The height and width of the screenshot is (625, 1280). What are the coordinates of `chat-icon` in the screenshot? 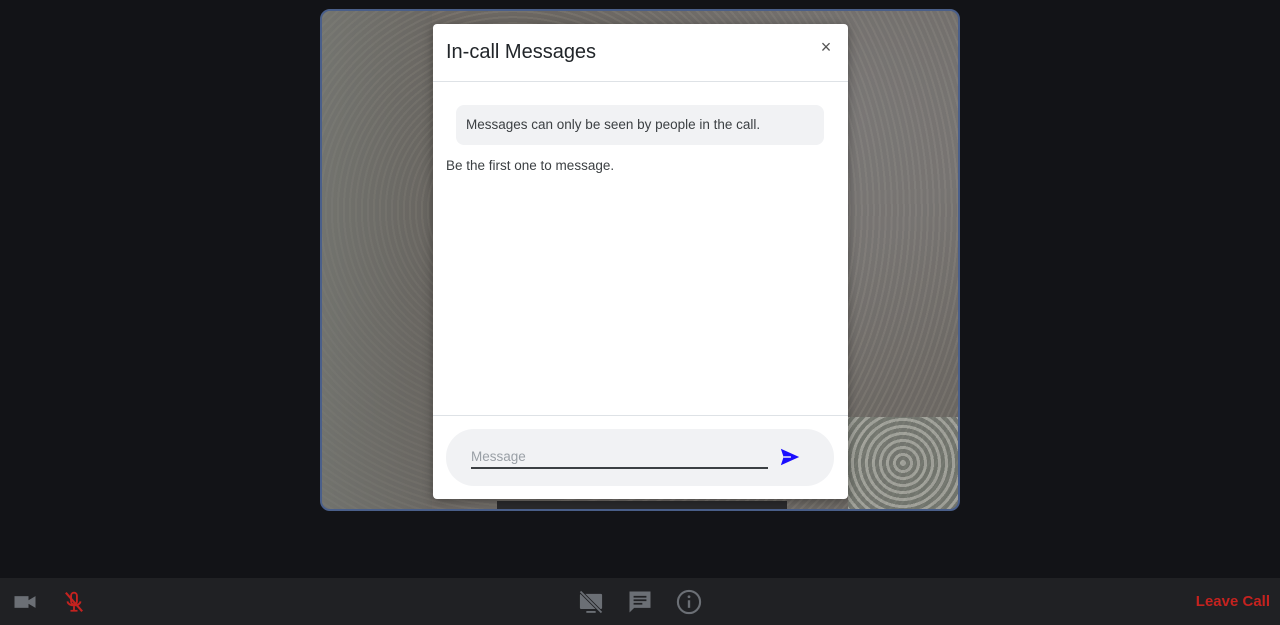 It's located at (640, 602).